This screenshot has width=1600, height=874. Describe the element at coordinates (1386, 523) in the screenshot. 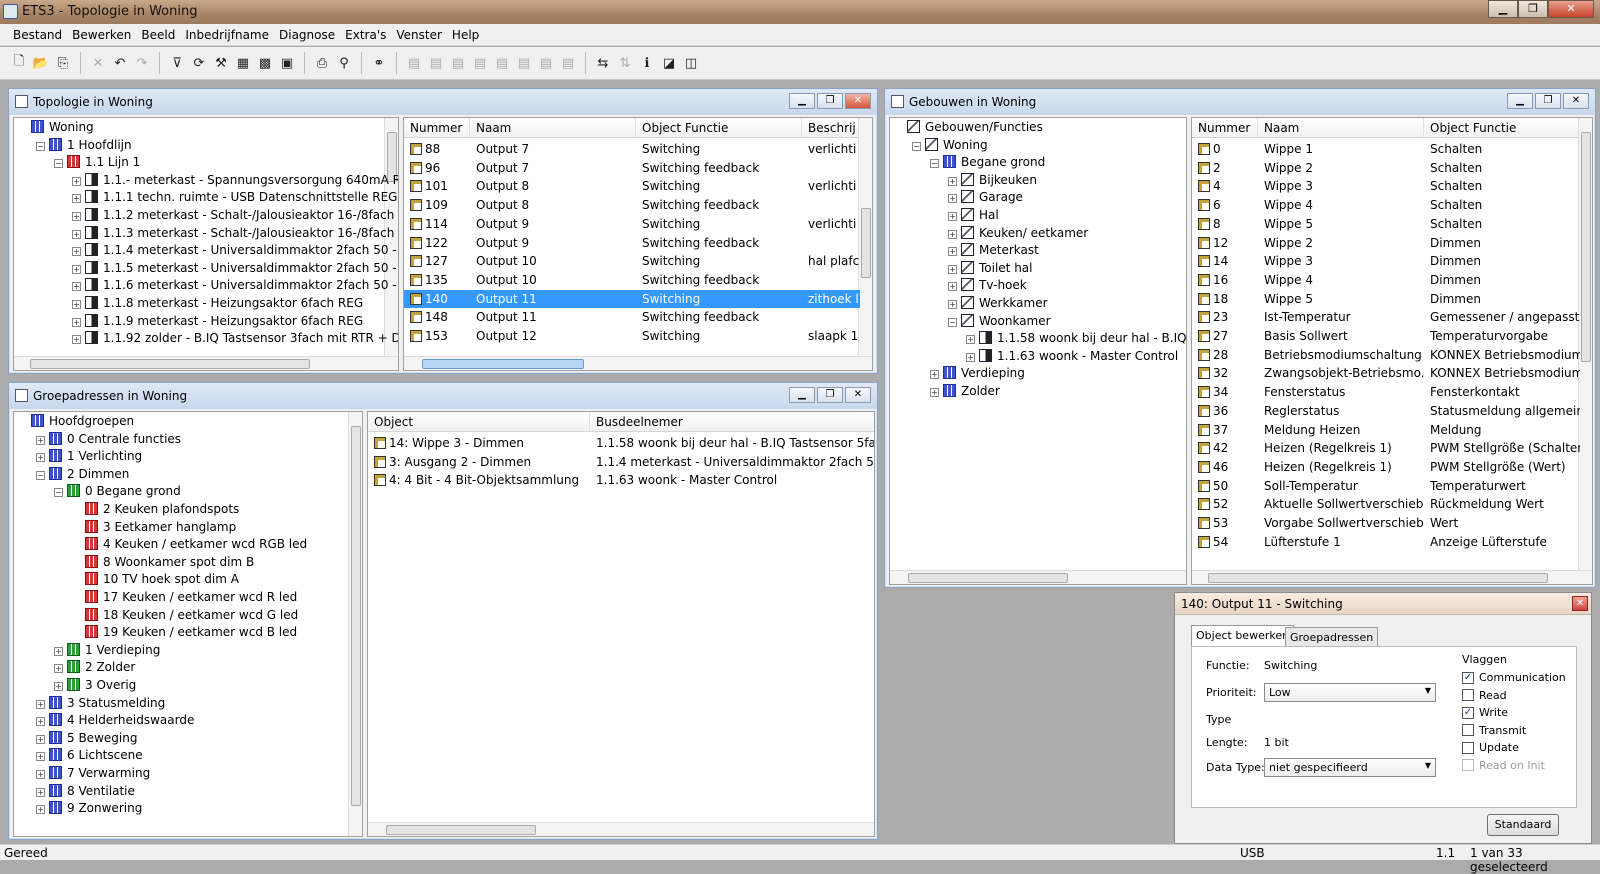

I see `table-row: 53 Vorgabe Sollwertverschieb... Wert` at that location.